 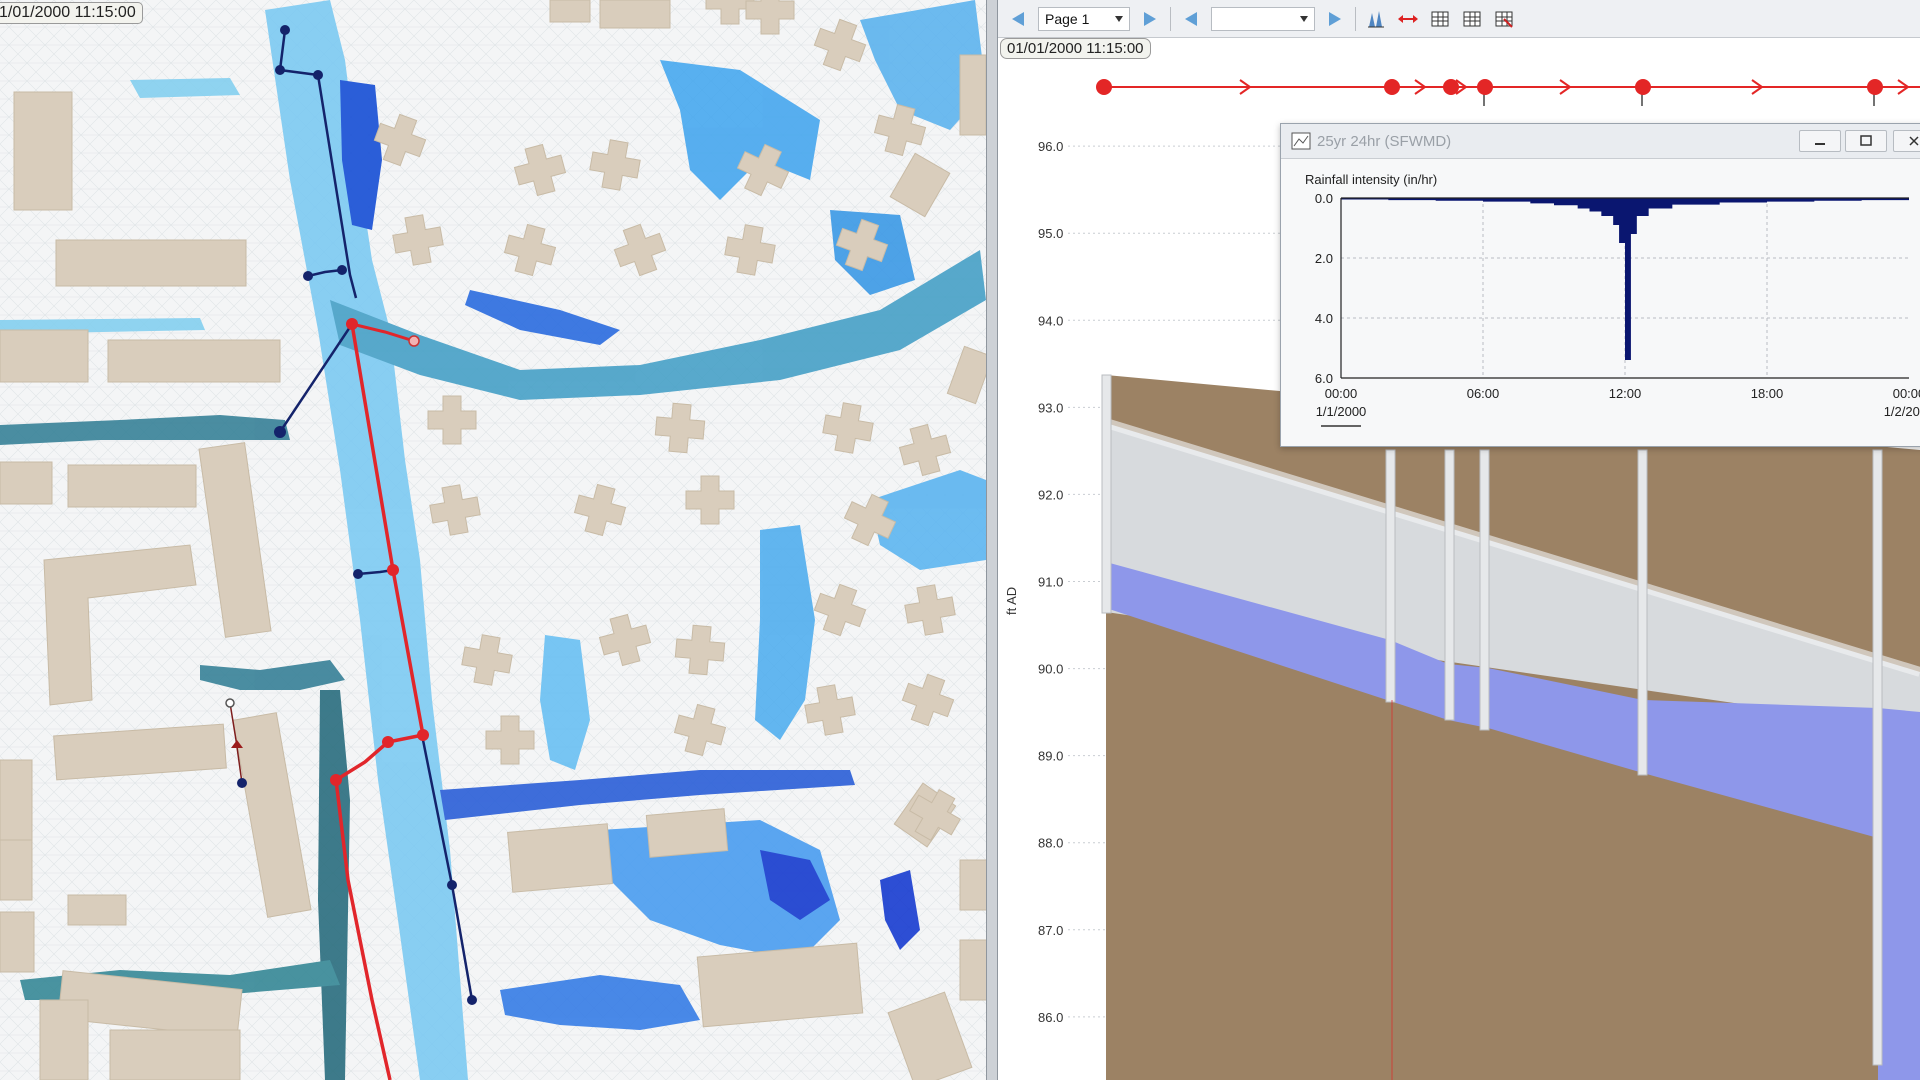 What do you see at coordinates (1050, 669) in the screenshot?
I see `profile-y-tick-label: 90.0` at bounding box center [1050, 669].